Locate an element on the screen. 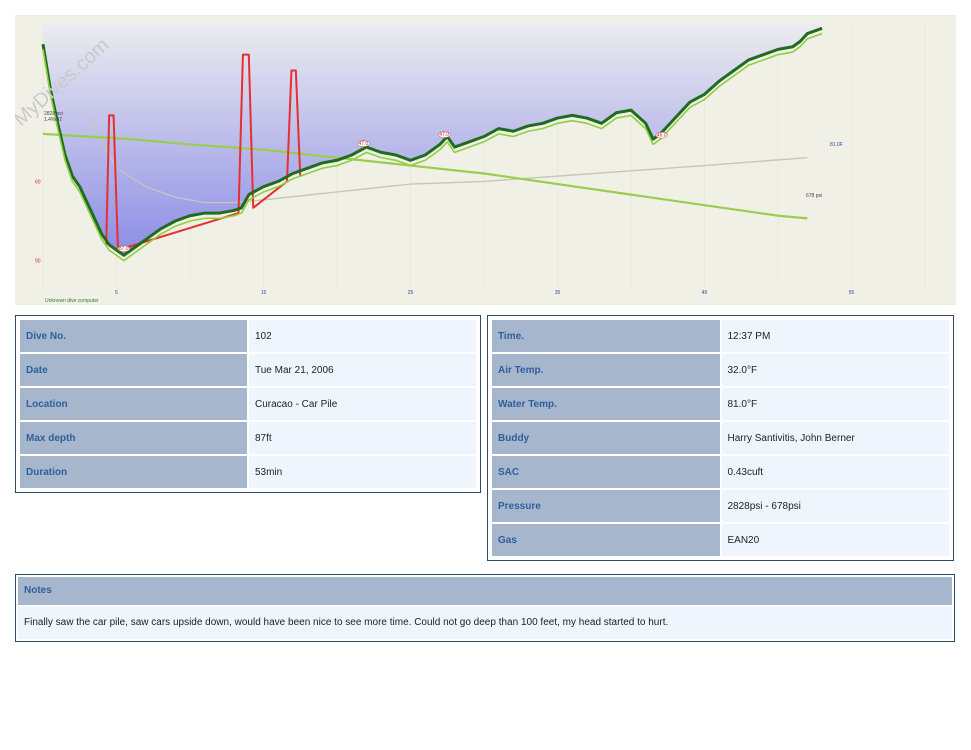 The width and height of the screenshot is (971, 750). annotation-label: 87.0 is located at coordinates (124, 249).